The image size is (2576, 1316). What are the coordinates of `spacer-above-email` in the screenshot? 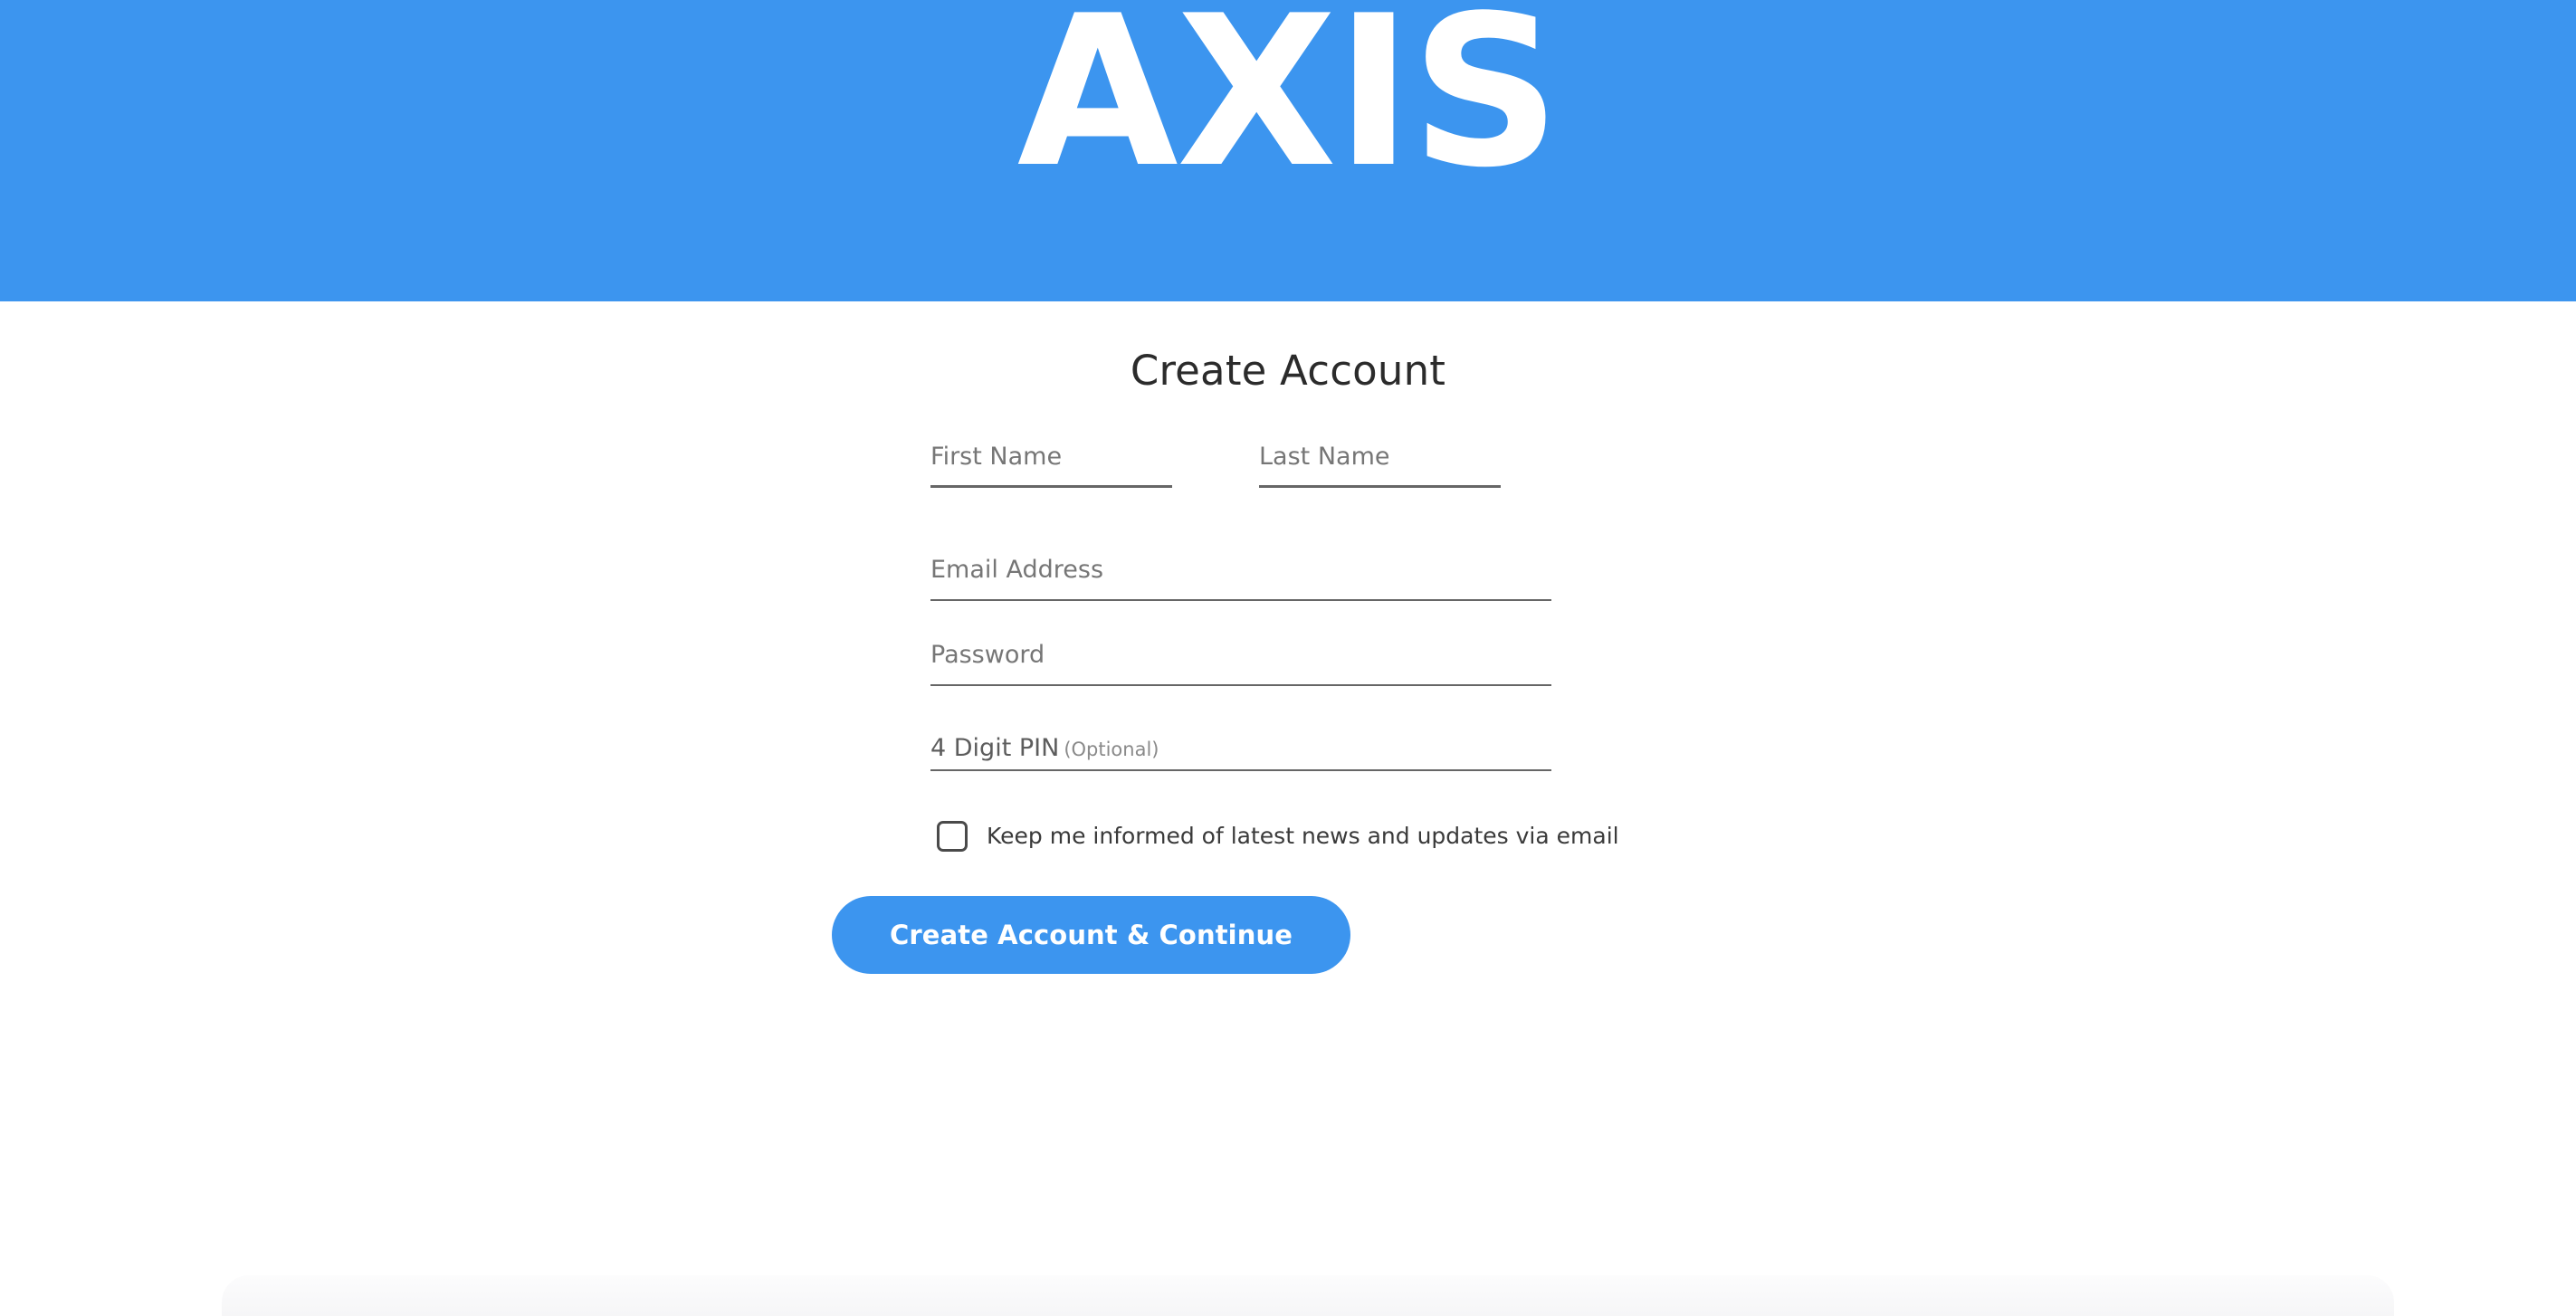 It's located at (1243, 531).